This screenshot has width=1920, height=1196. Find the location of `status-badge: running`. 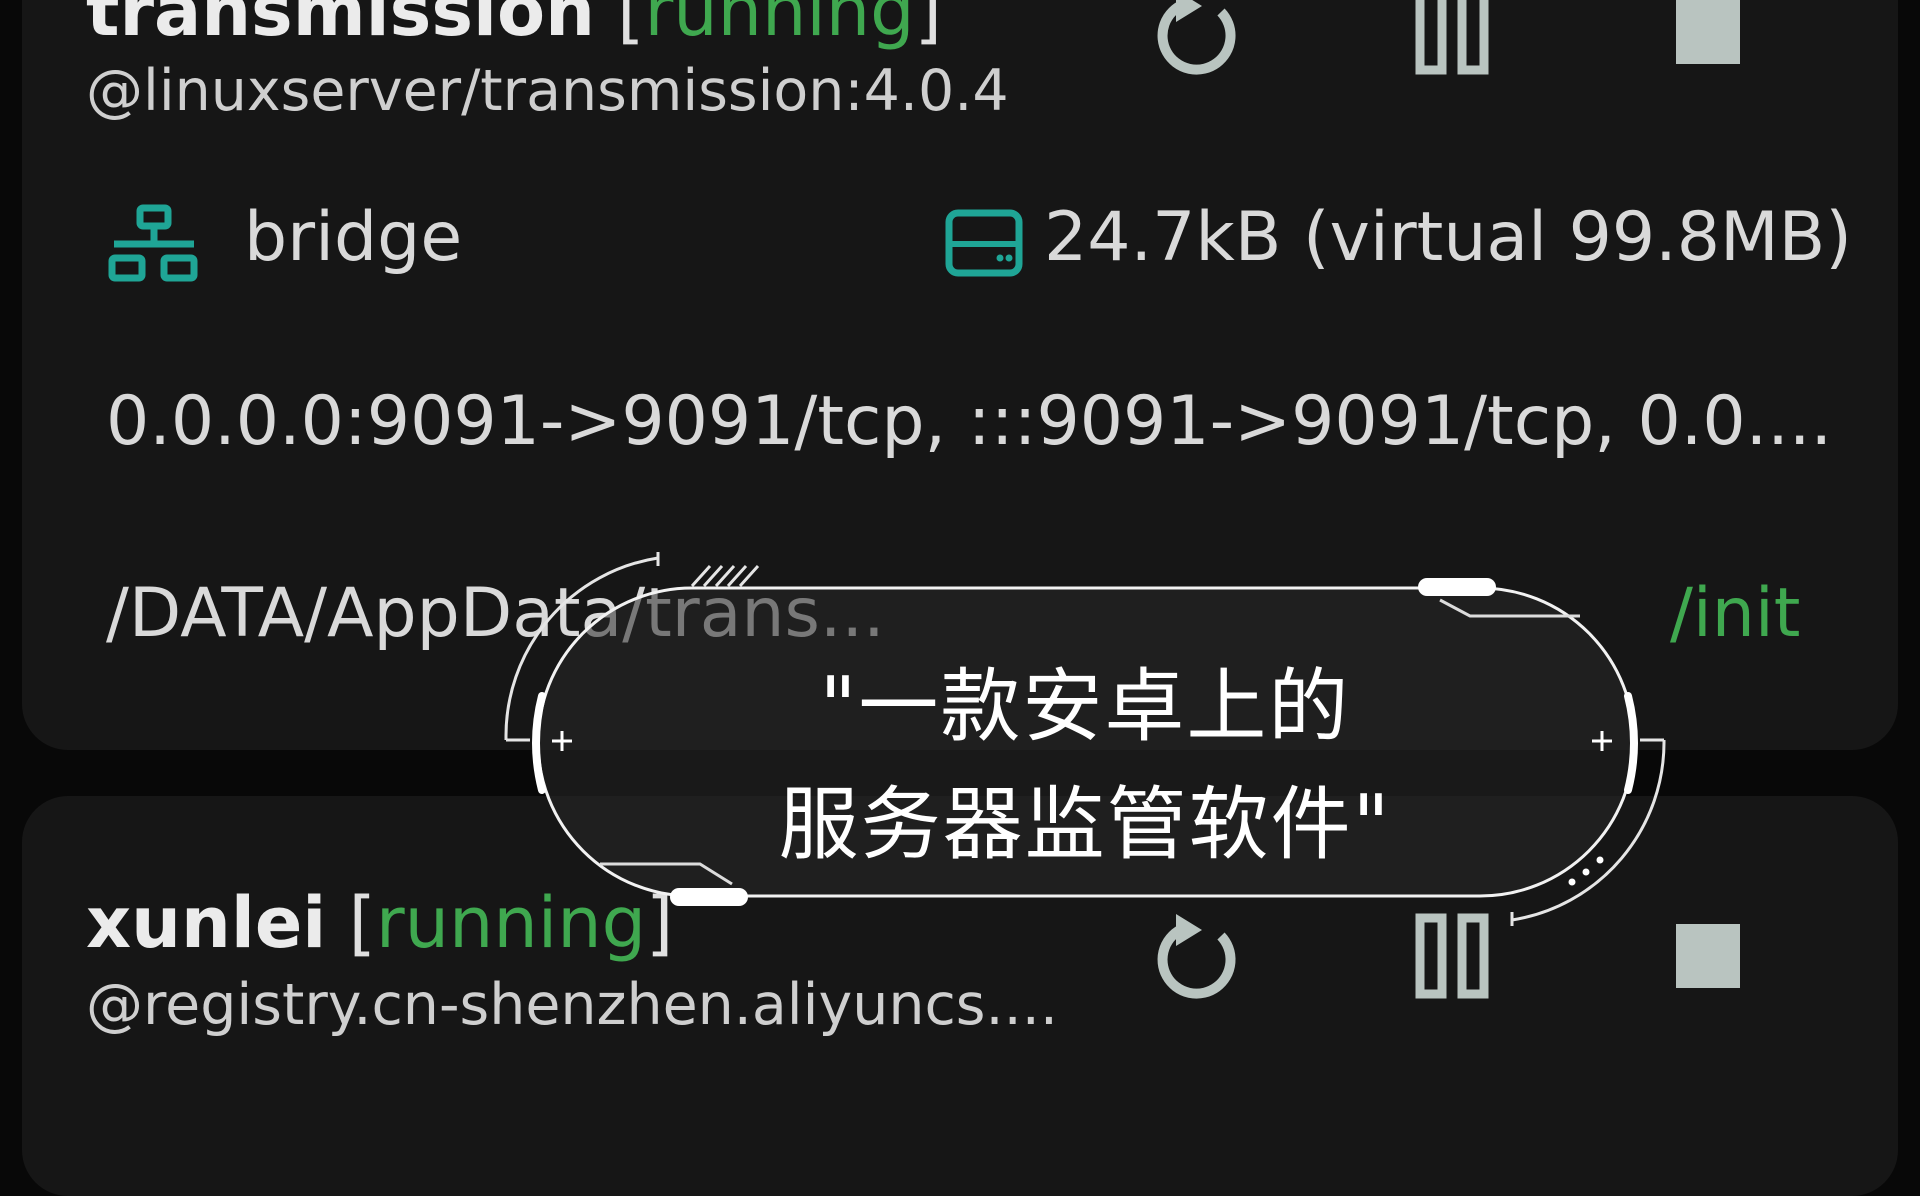

status-badge: running is located at coordinates (779, 26).